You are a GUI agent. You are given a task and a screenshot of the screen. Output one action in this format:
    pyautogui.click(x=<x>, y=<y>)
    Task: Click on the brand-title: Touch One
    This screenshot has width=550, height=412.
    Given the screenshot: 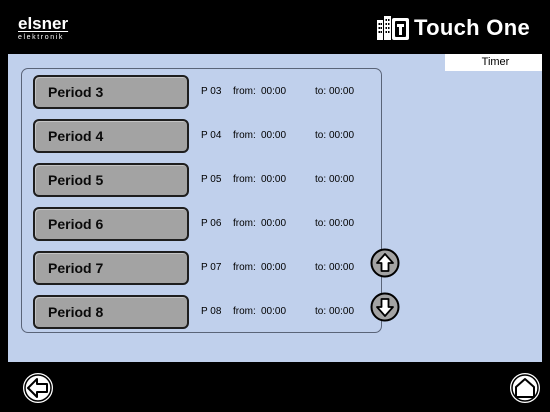 What is the action you would take?
    pyautogui.click(x=472, y=27)
    